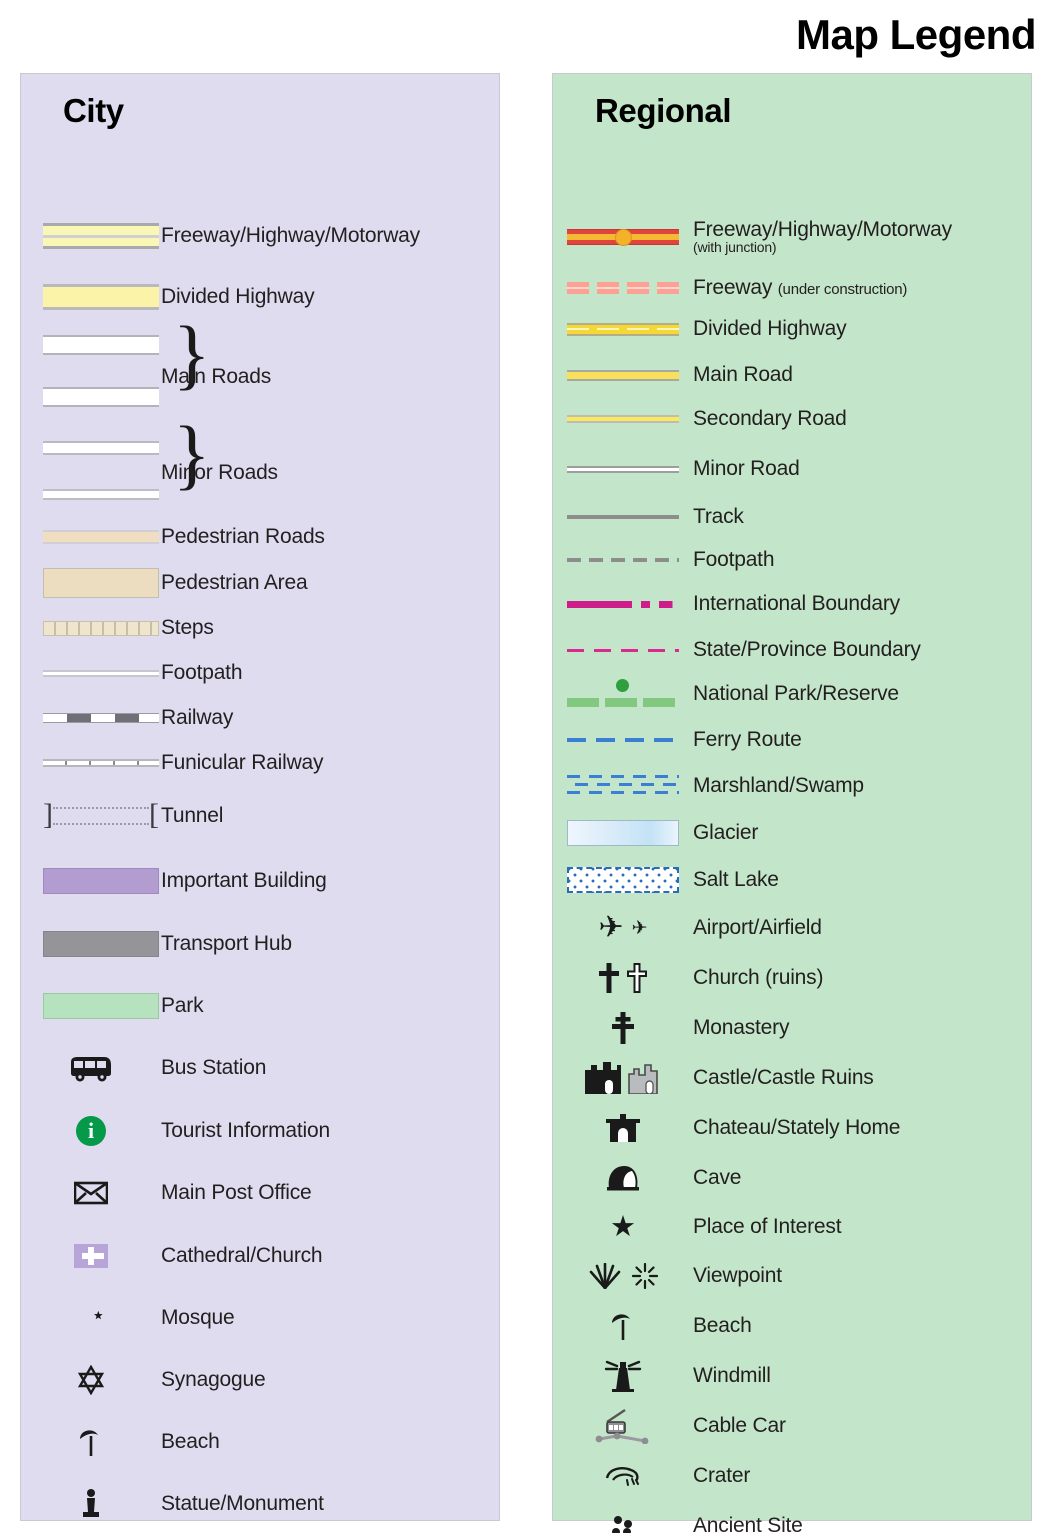 Image resolution: width=1050 pixels, height=1533 pixels. I want to click on park-dot-icon, so click(622, 685).